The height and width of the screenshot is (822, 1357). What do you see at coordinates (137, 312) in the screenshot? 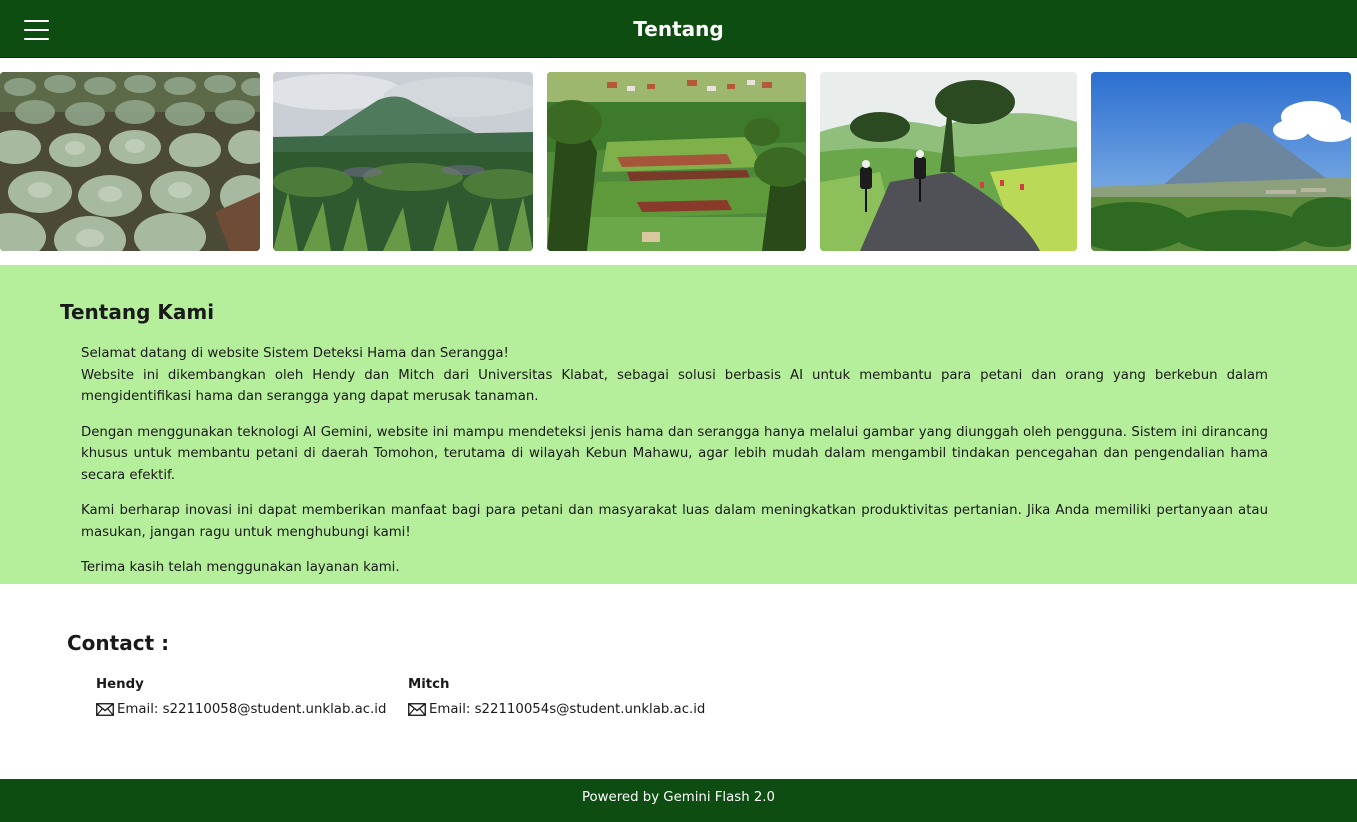
I see `about-heading: Tentang Kami` at bounding box center [137, 312].